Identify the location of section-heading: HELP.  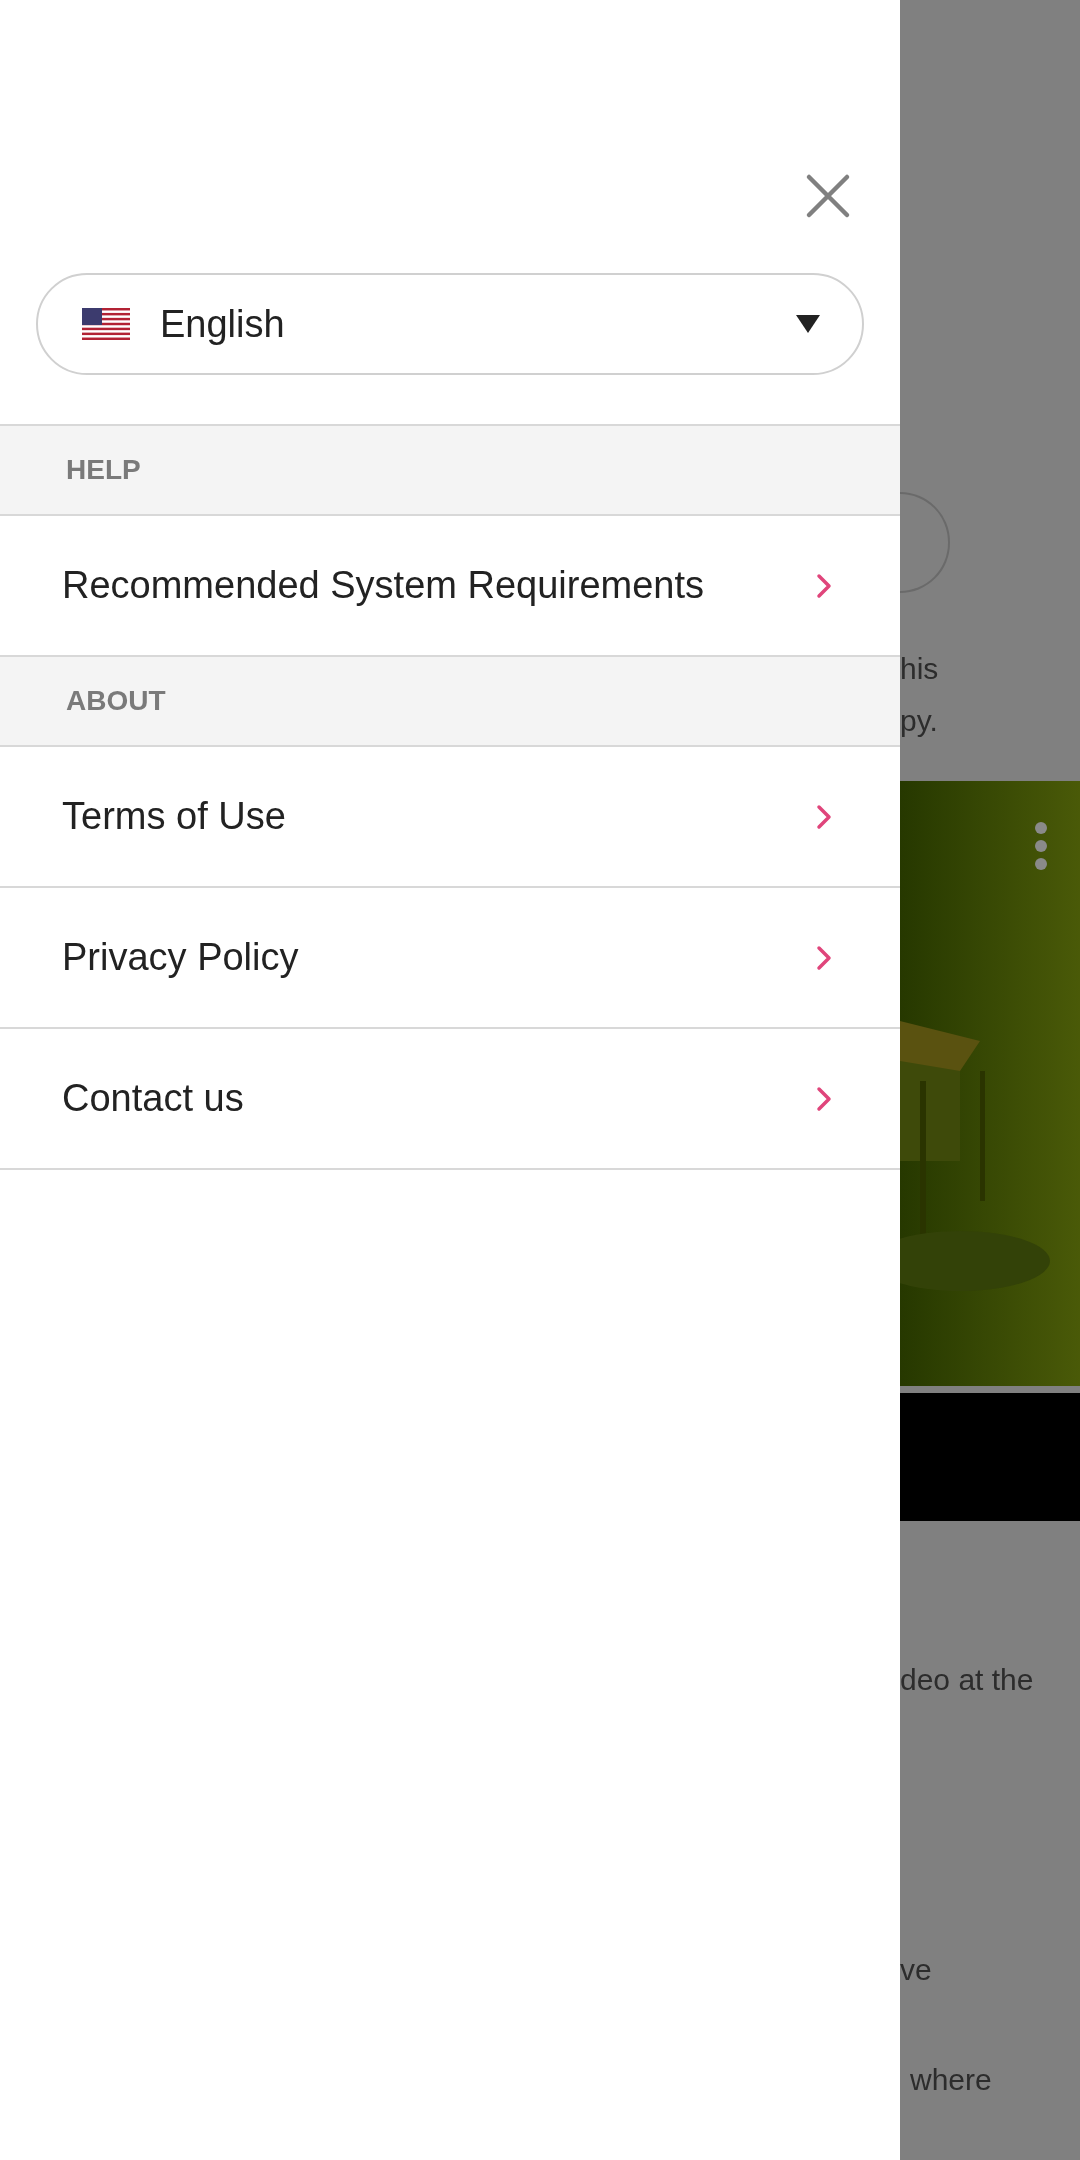
(103, 470).